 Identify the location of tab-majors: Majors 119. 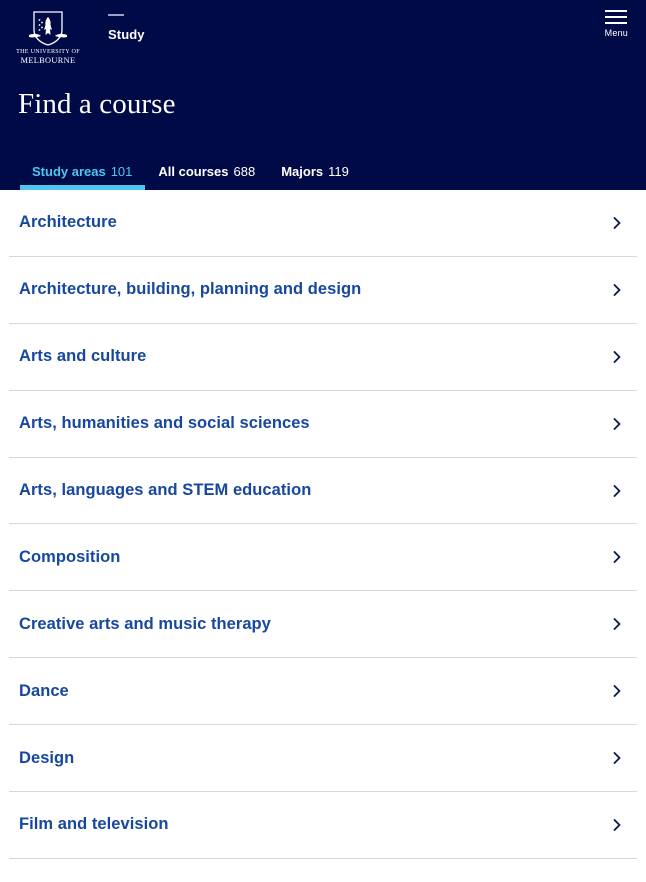
(315, 177).